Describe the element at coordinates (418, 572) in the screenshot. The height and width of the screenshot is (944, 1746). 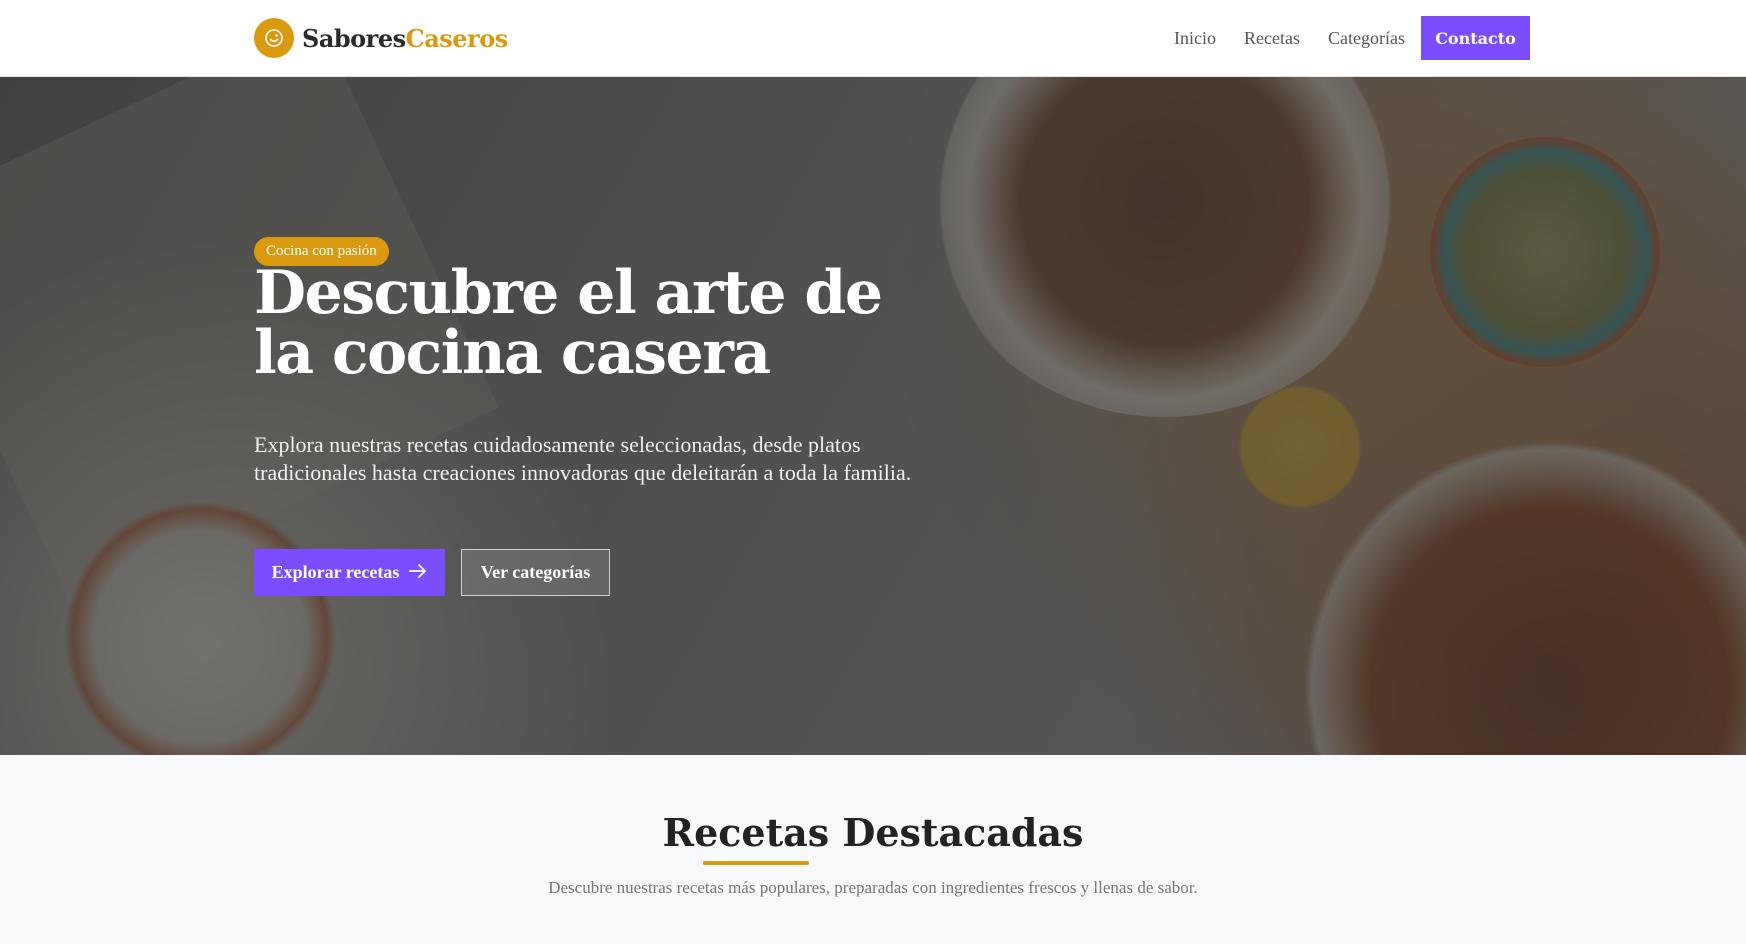
I see `arrow-right-icon` at that location.